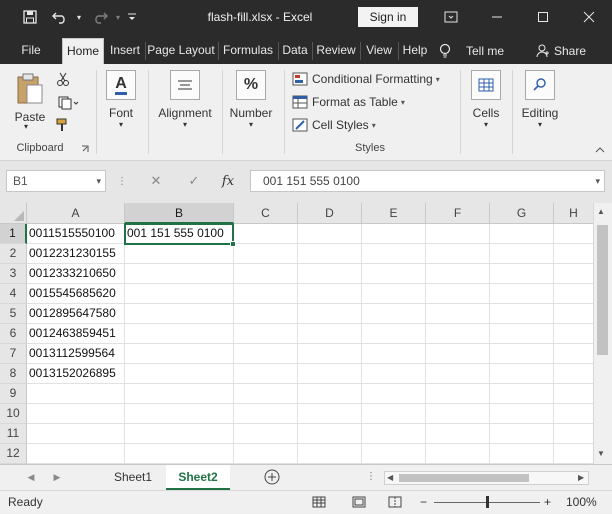 This screenshot has width=612, height=516. What do you see at coordinates (330, 414) in the screenshot?
I see `cell-d10` at bounding box center [330, 414].